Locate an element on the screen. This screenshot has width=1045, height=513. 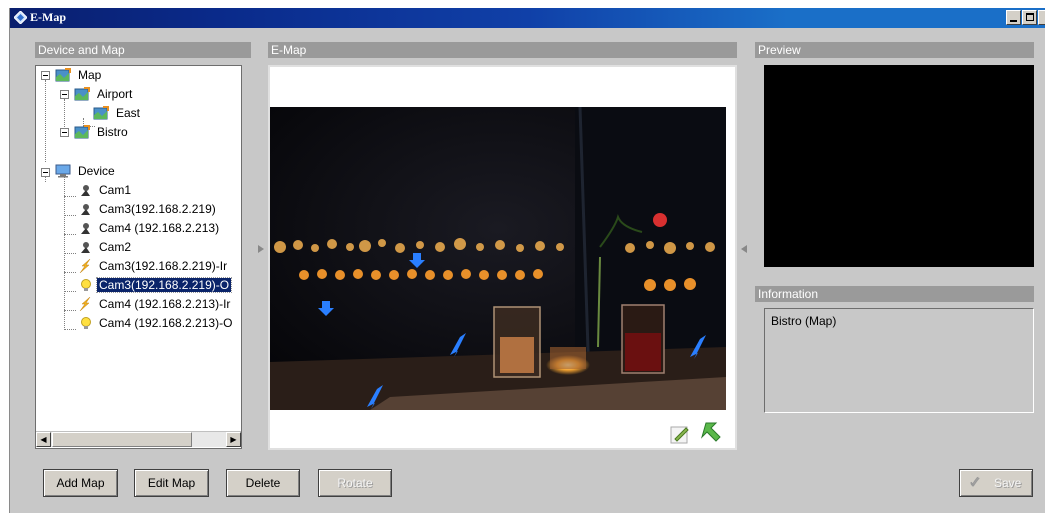
information-text: Bistro (Map) is located at coordinates (804, 321).